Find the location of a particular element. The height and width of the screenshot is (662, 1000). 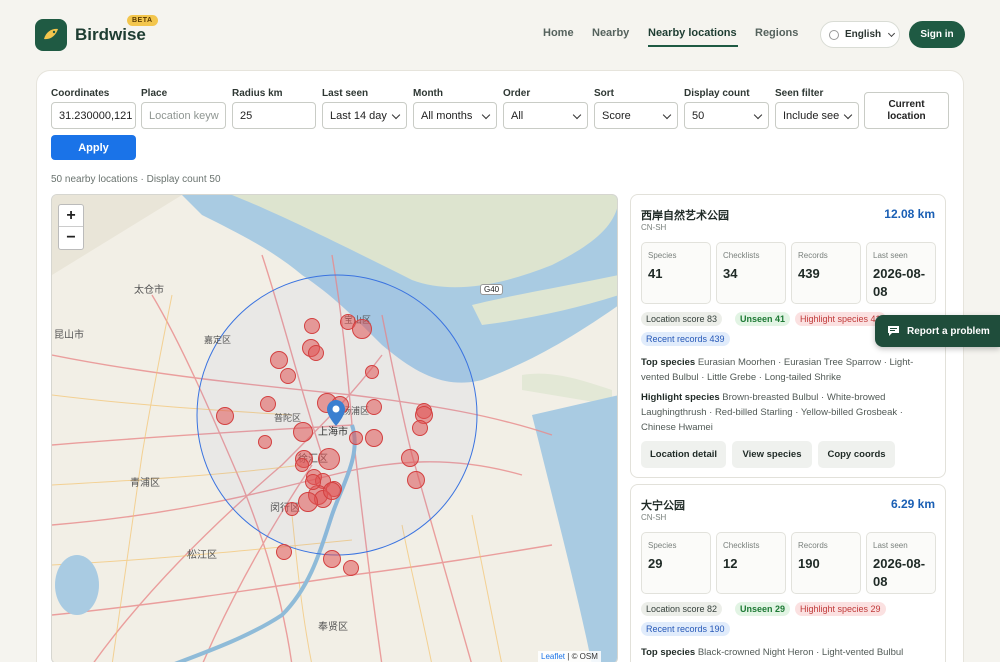

month-label: Month is located at coordinates (428, 93).